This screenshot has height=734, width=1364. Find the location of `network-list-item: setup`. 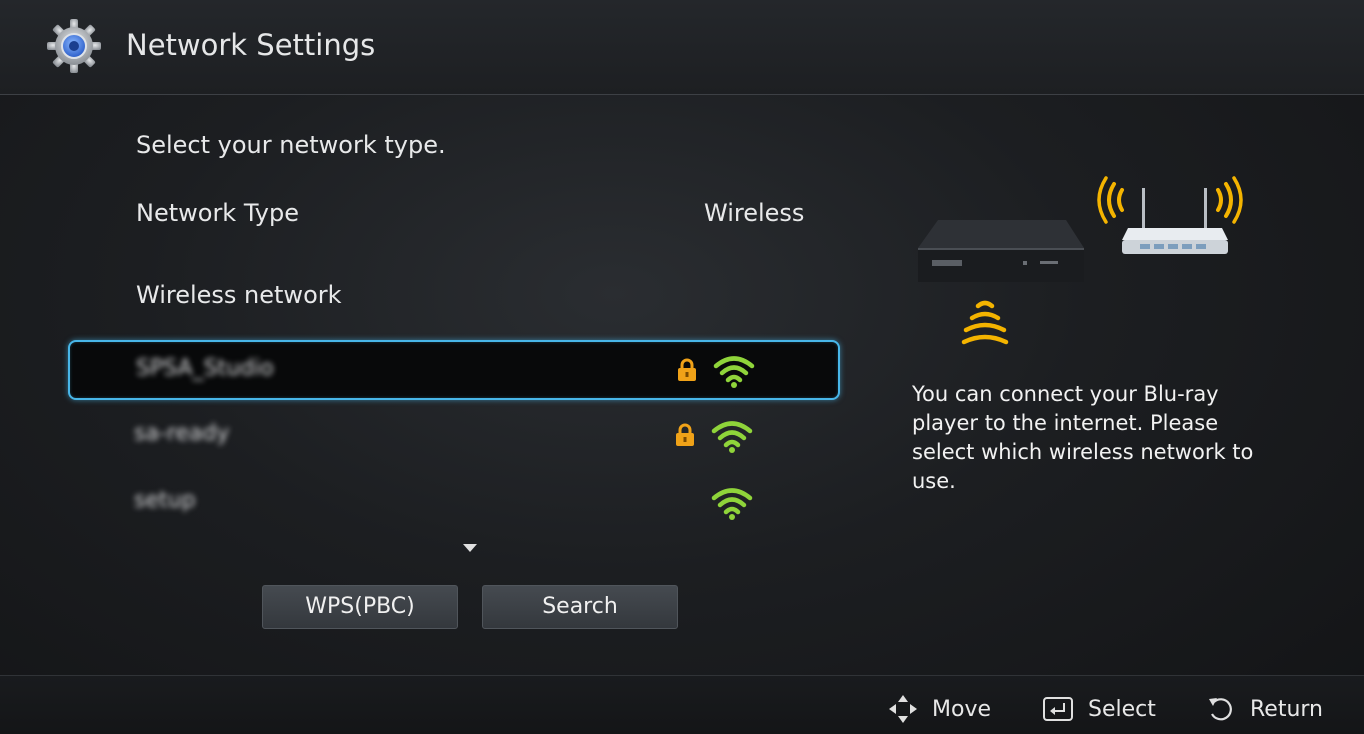

network-list-item: setup is located at coordinates (454, 504).